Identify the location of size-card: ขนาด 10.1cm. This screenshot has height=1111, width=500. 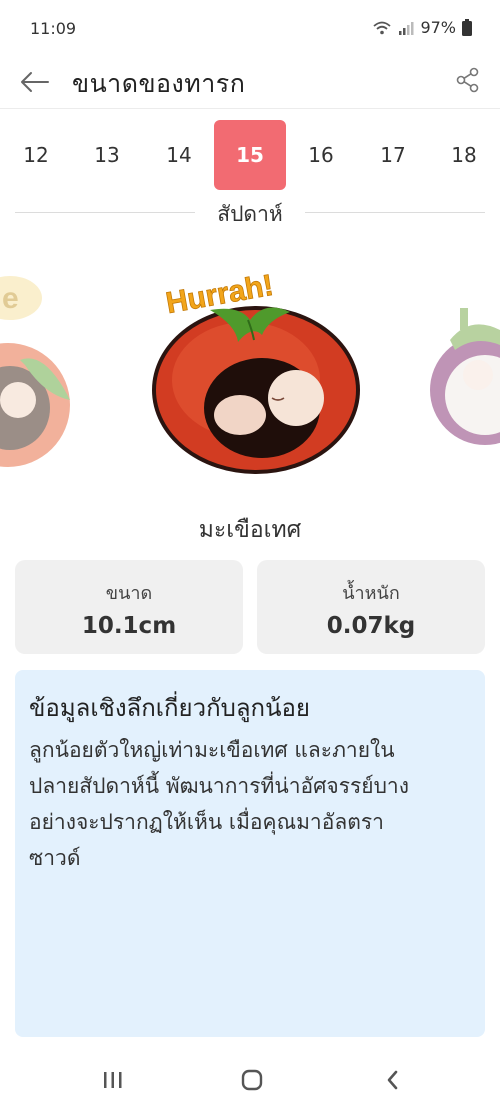
(129, 607).